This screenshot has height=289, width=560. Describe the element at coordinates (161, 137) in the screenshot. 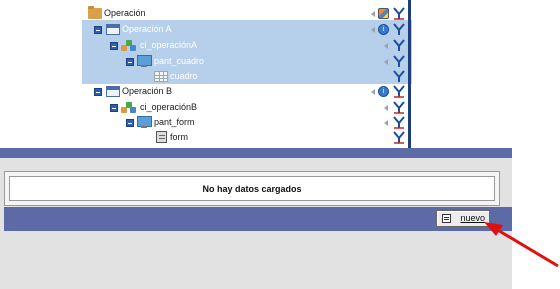

I see `form-icon` at that location.